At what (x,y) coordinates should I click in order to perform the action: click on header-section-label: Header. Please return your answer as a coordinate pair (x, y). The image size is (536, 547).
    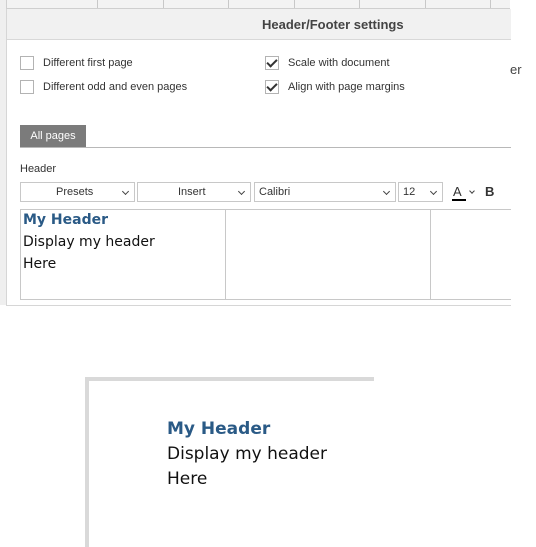
    Looking at the image, I should click on (38, 169).